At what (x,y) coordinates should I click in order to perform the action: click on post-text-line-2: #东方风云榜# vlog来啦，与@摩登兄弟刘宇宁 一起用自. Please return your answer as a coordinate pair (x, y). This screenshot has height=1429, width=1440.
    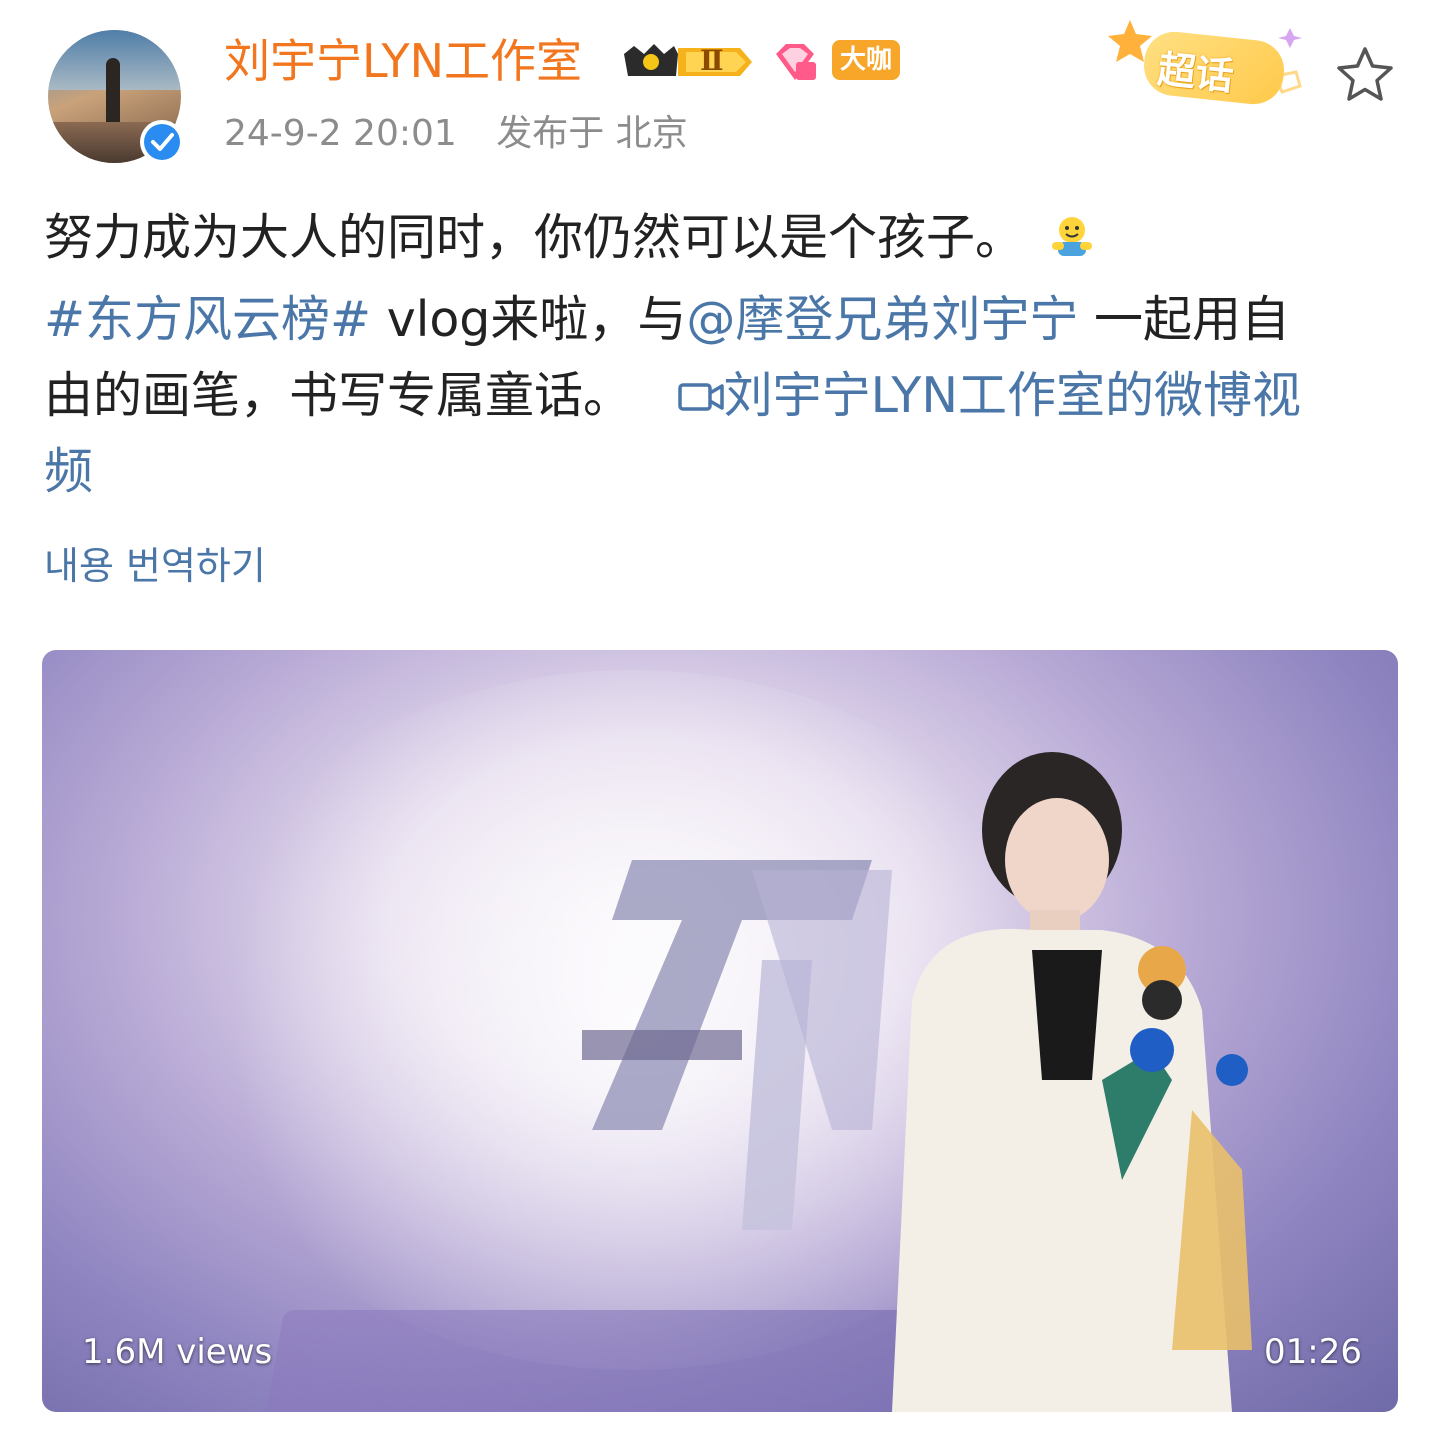
    Looking at the image, I should click on (667, 319).